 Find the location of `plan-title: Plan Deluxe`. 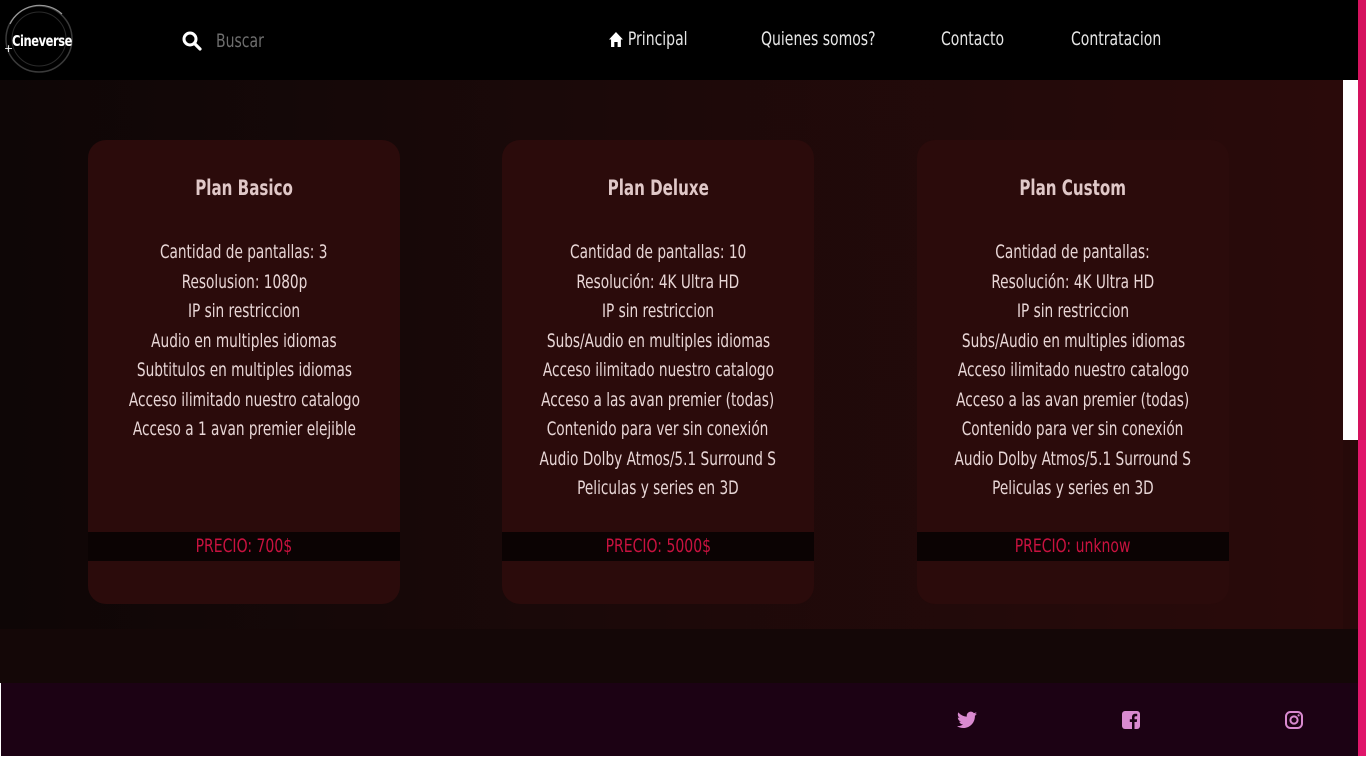

plan-title: Plan Deluxe is located at coordinates (658, 188).